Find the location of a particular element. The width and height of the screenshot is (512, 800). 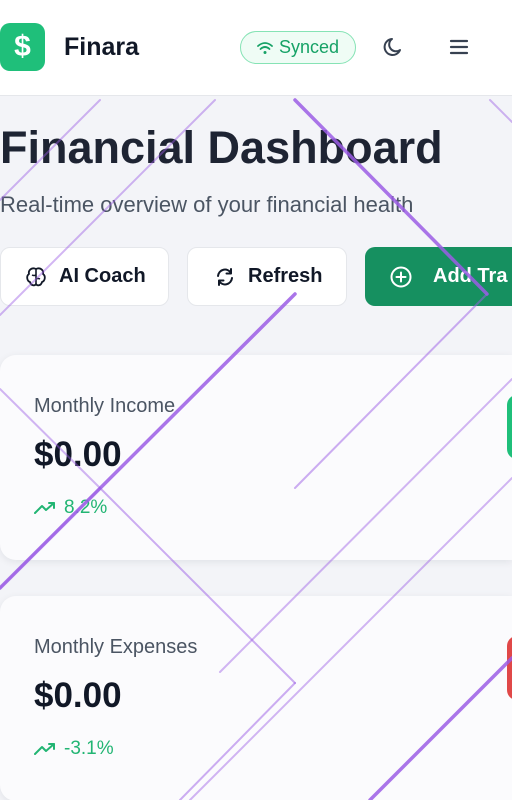

dollar-icon: $ is located at coordinates (22, 46).